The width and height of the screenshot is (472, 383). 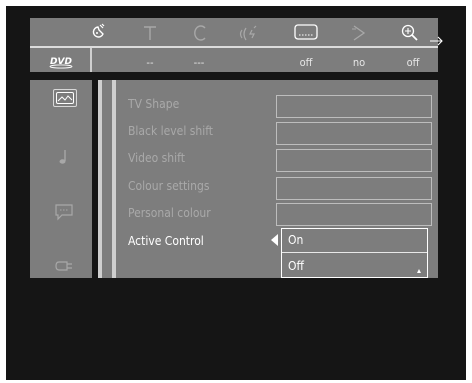 I want to click on toolbar-value-zoom: off, so click(x=413, y=62).